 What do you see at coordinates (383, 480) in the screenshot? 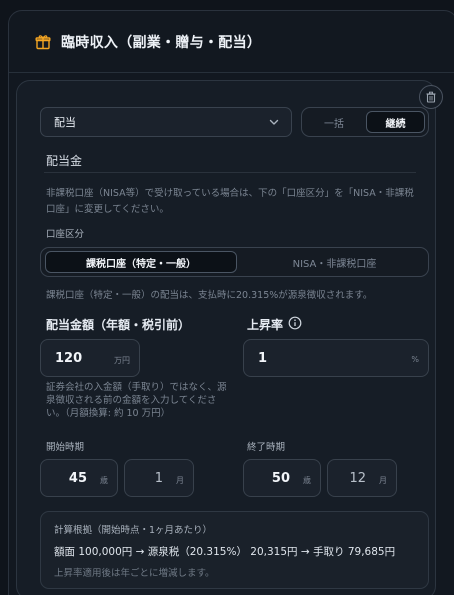
I see `end-month-unit: 月` at bounding box center [383, 480].